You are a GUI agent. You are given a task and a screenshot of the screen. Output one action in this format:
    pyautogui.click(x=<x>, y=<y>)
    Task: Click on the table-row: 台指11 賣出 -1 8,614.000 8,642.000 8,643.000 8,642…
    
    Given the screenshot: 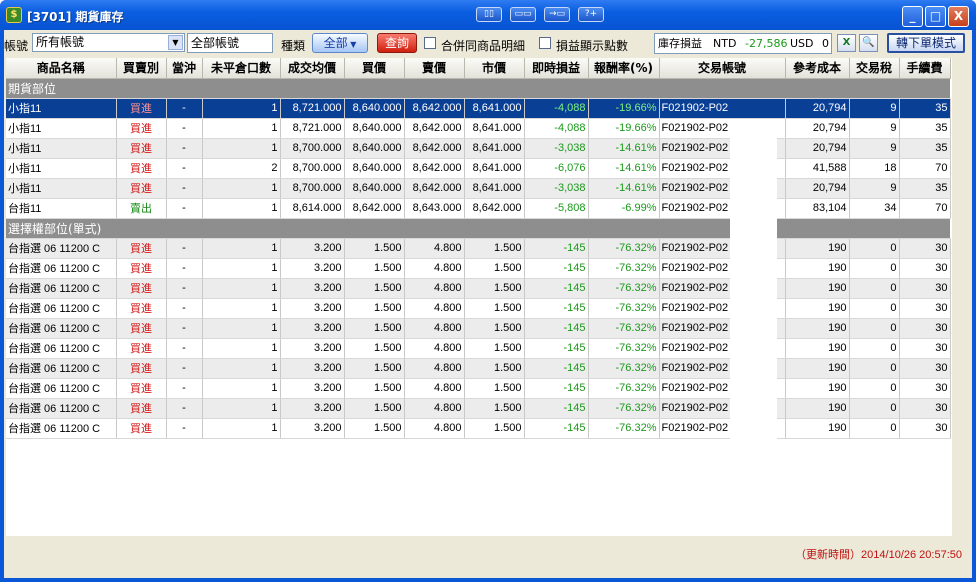 What is the action you would take?
    pyautogui.click(x=478, y=208)
    